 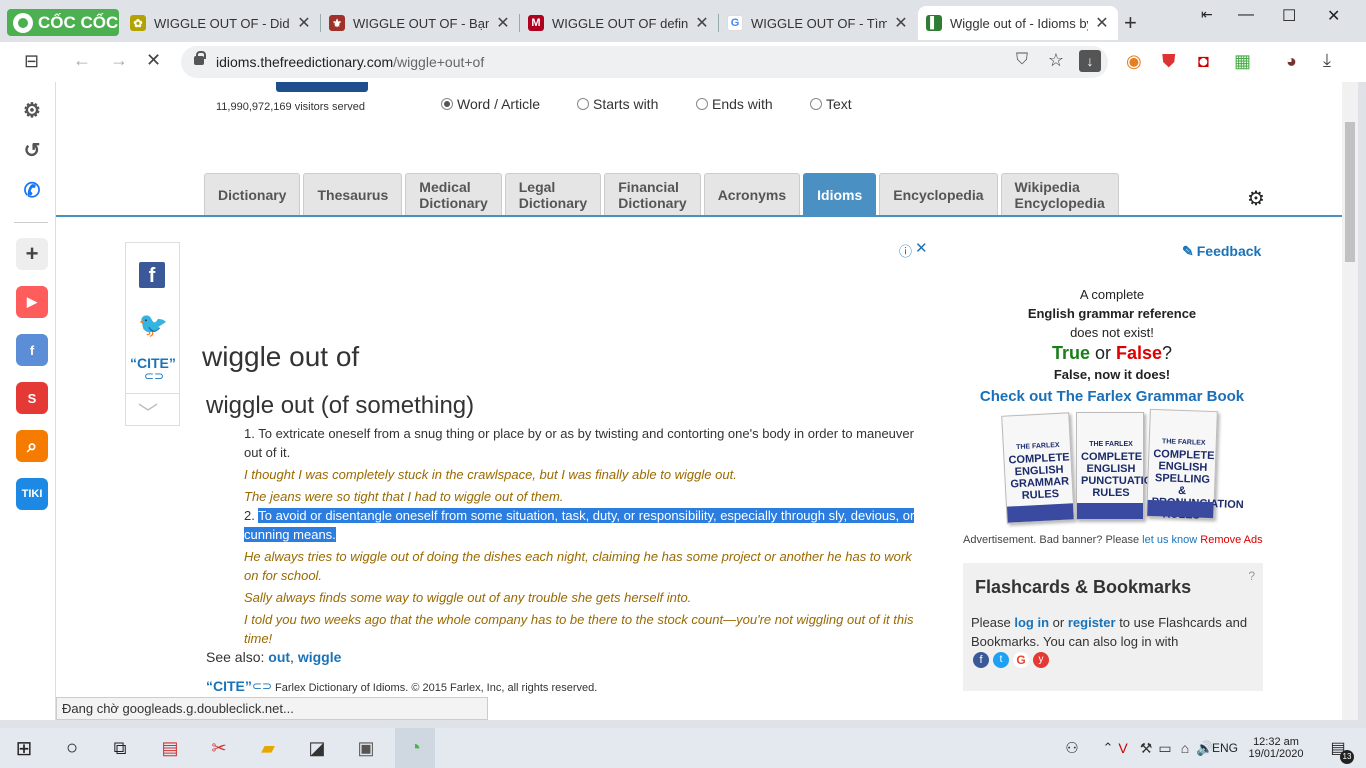 What do you see at coordinates (153, 60) in the screenshot?
I see `stop-loading-icon: ✕` at bounding box center [153, 60].